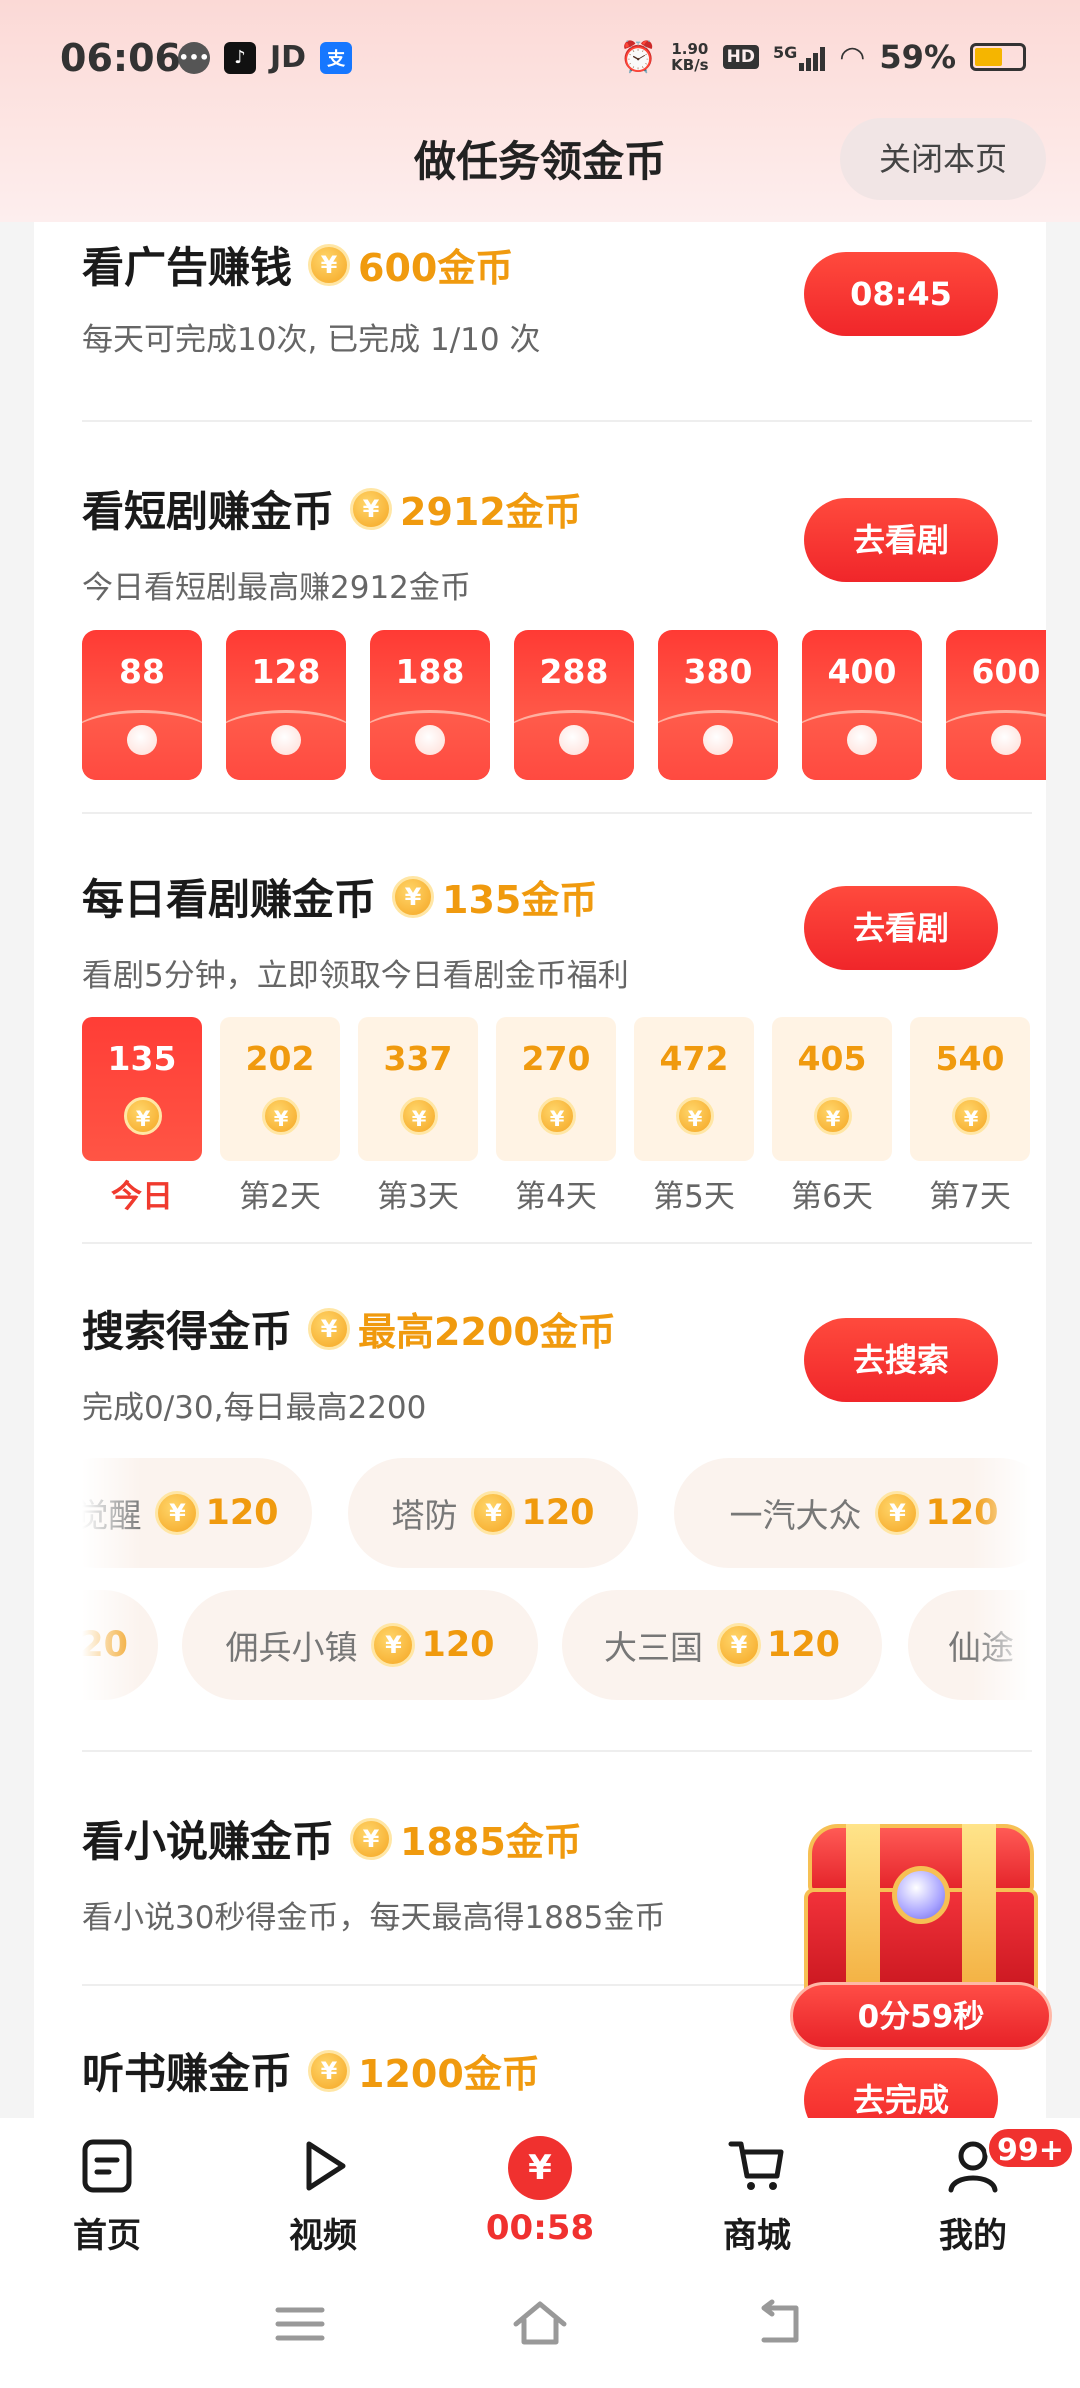 This screenshot has width=1080, height=2388. I want to click on tag-name: 塔防, so click(424, 1515).